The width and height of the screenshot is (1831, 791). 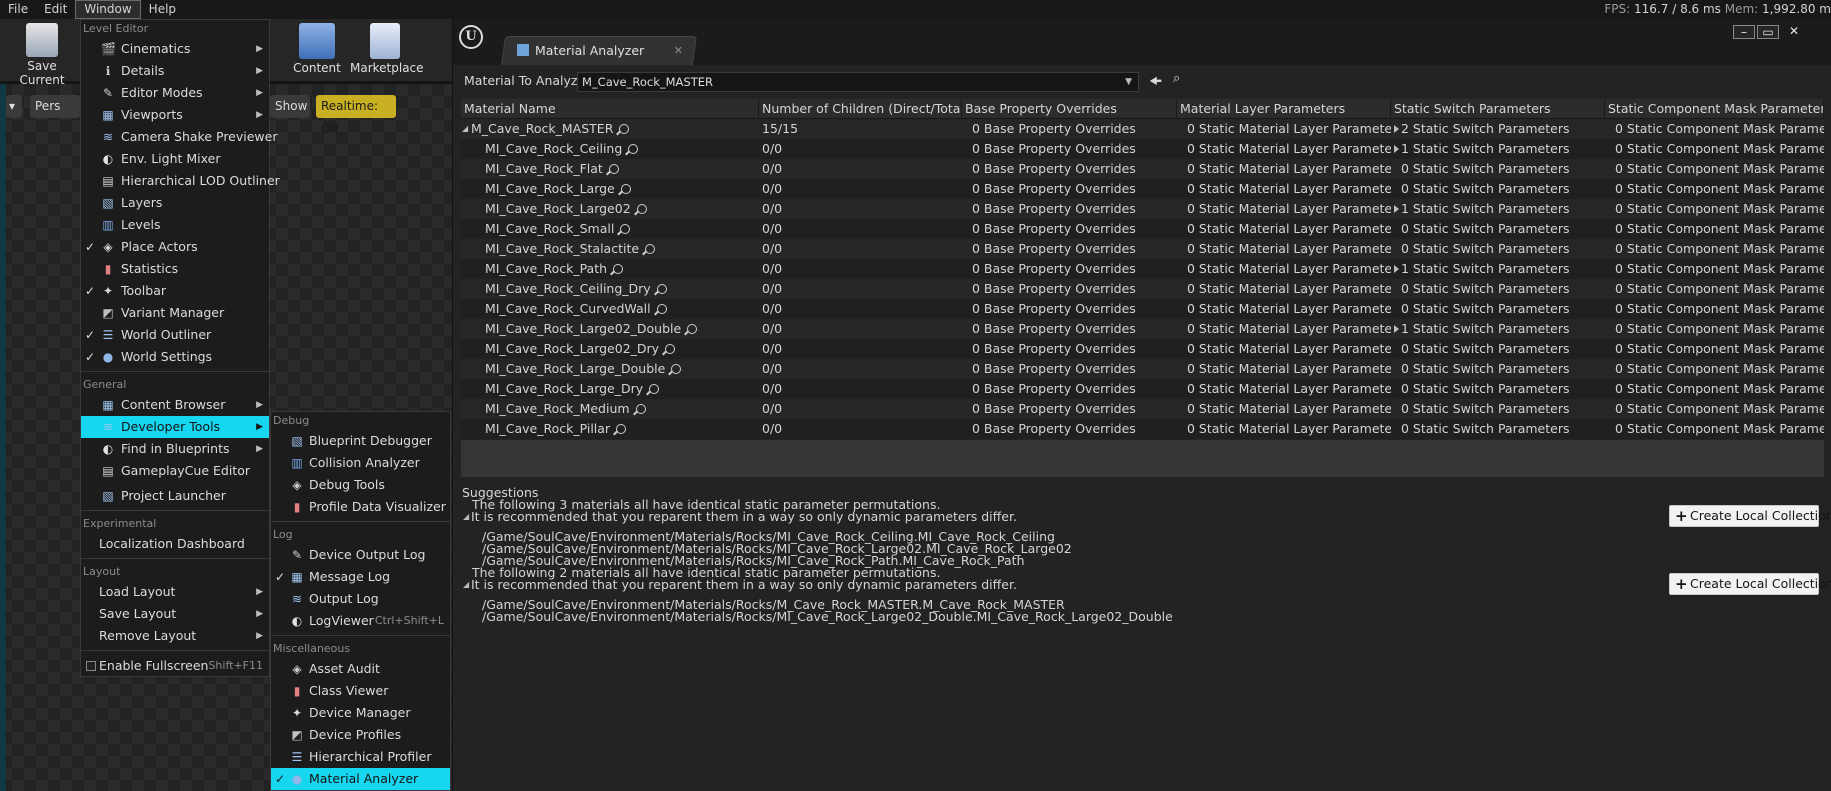 I want to click on menu-item-blueprint-debugger: ▧ Blueprint Debugger, so click(x=360, y=441).